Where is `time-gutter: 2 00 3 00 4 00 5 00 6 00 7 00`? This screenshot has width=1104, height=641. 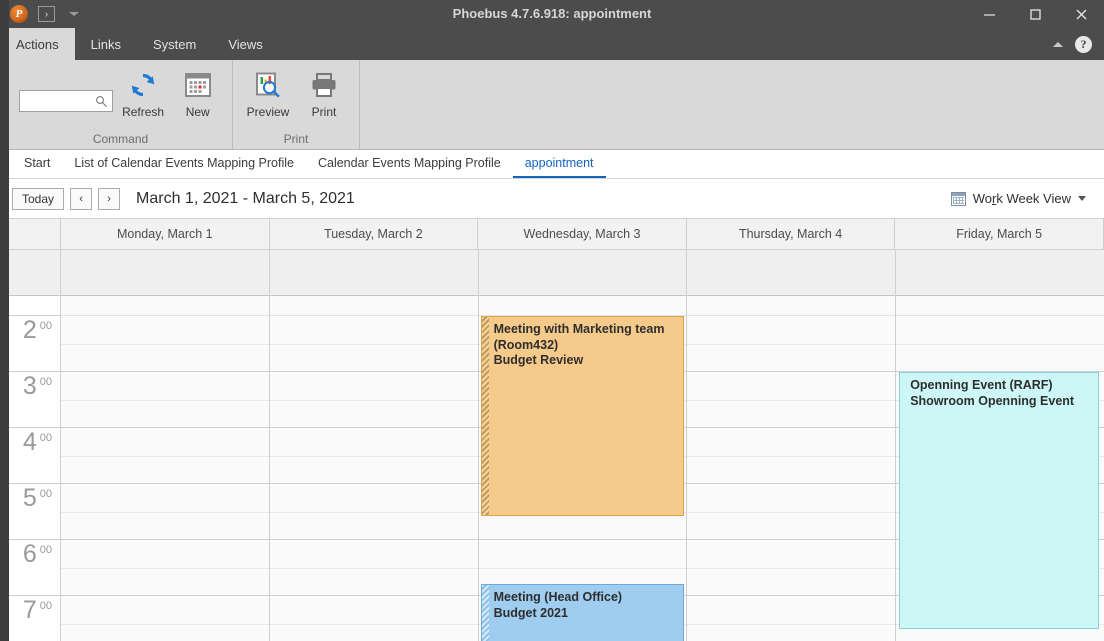 time-gutter: 2 00 3 00 4 00 5 00 6 00 7 00 is located at coordinates (30, 445).